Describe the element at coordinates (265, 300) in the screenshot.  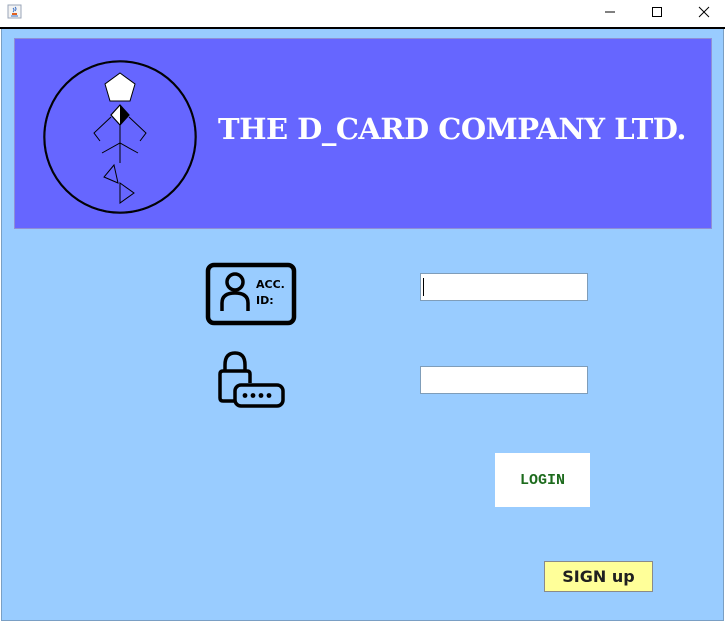
I see `id-label-text: ID:` at that location.